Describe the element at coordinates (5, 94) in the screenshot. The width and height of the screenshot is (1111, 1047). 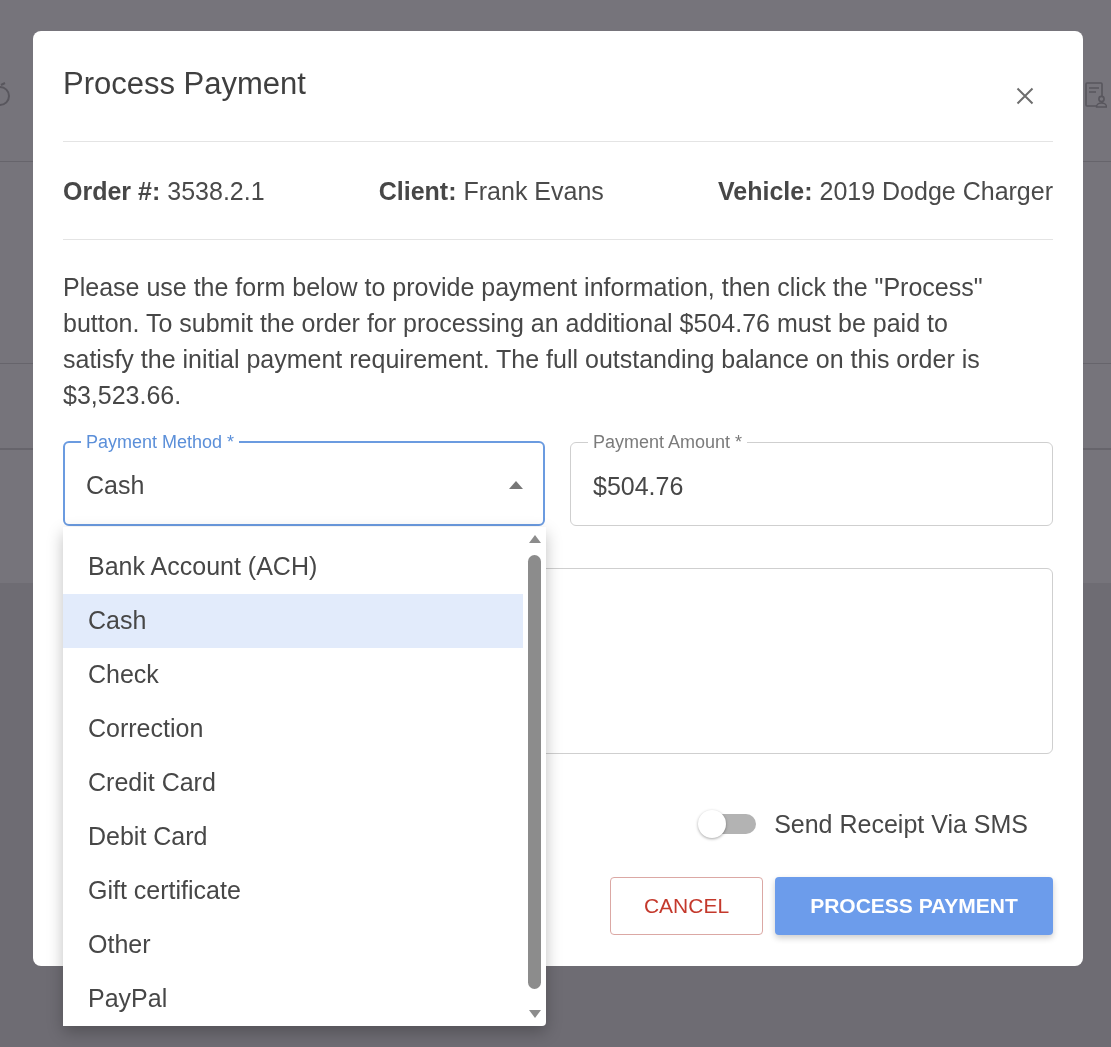
I see `clock-icon` at that location.